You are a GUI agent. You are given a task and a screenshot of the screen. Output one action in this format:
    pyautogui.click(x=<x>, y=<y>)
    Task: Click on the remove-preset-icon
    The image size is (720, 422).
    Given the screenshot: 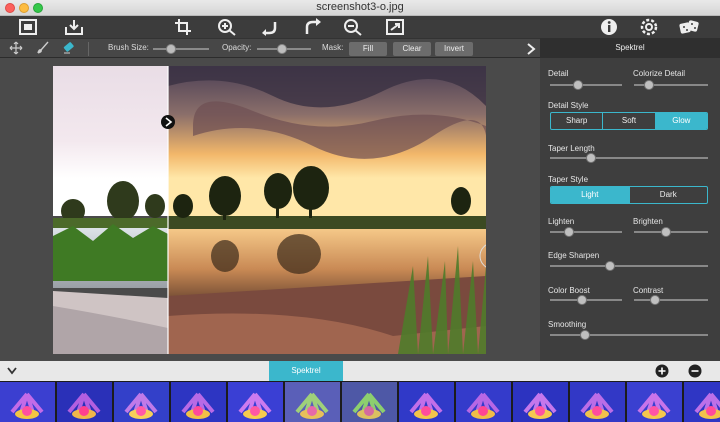 What is the action you would take?
    pyautogui.click(x=695, y=371)
    